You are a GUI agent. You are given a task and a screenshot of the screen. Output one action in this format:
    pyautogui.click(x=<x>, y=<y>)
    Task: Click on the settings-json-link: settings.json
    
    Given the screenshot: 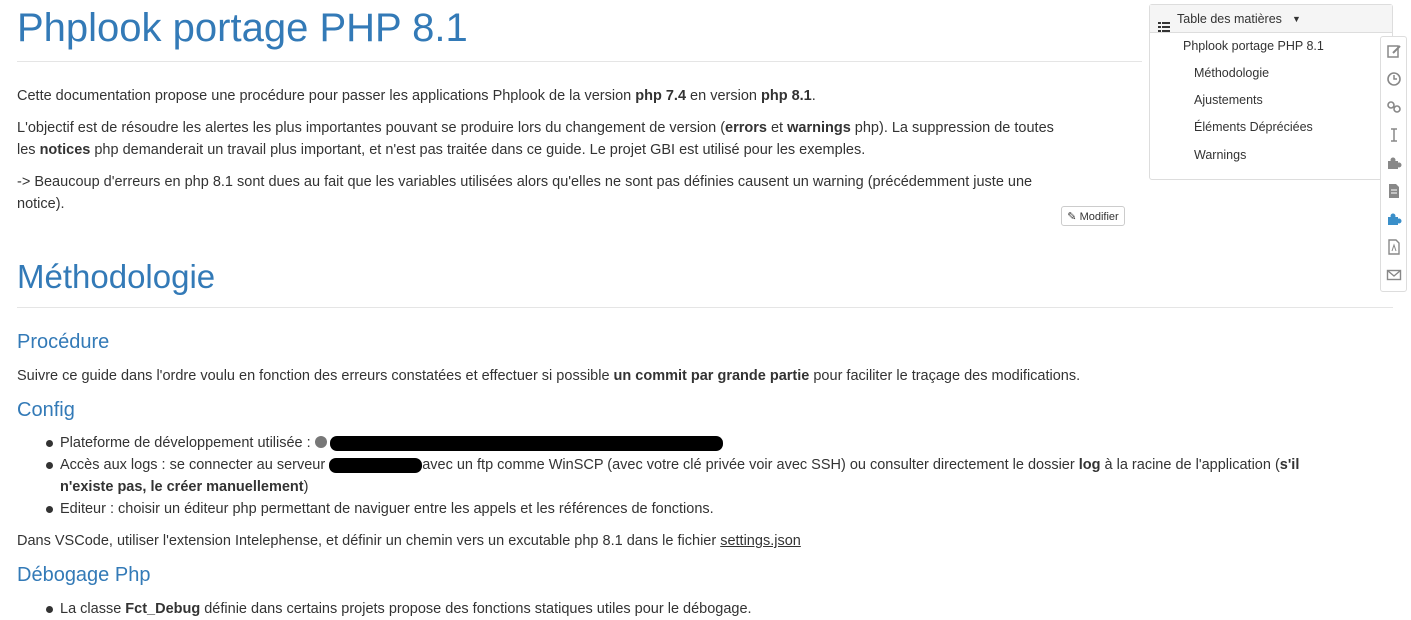 What is the action you would take?
    pyautogui.click(x=760, y=541)
    